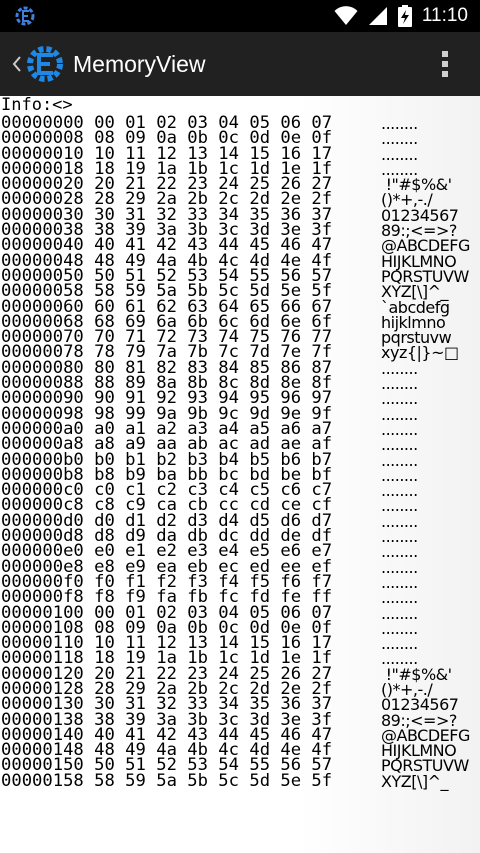  What do you see at coordinates (414, 781) in the screenshot?
I see `memory-row-ascii: XYZ[\]^_` at bounding box center [414, 781].